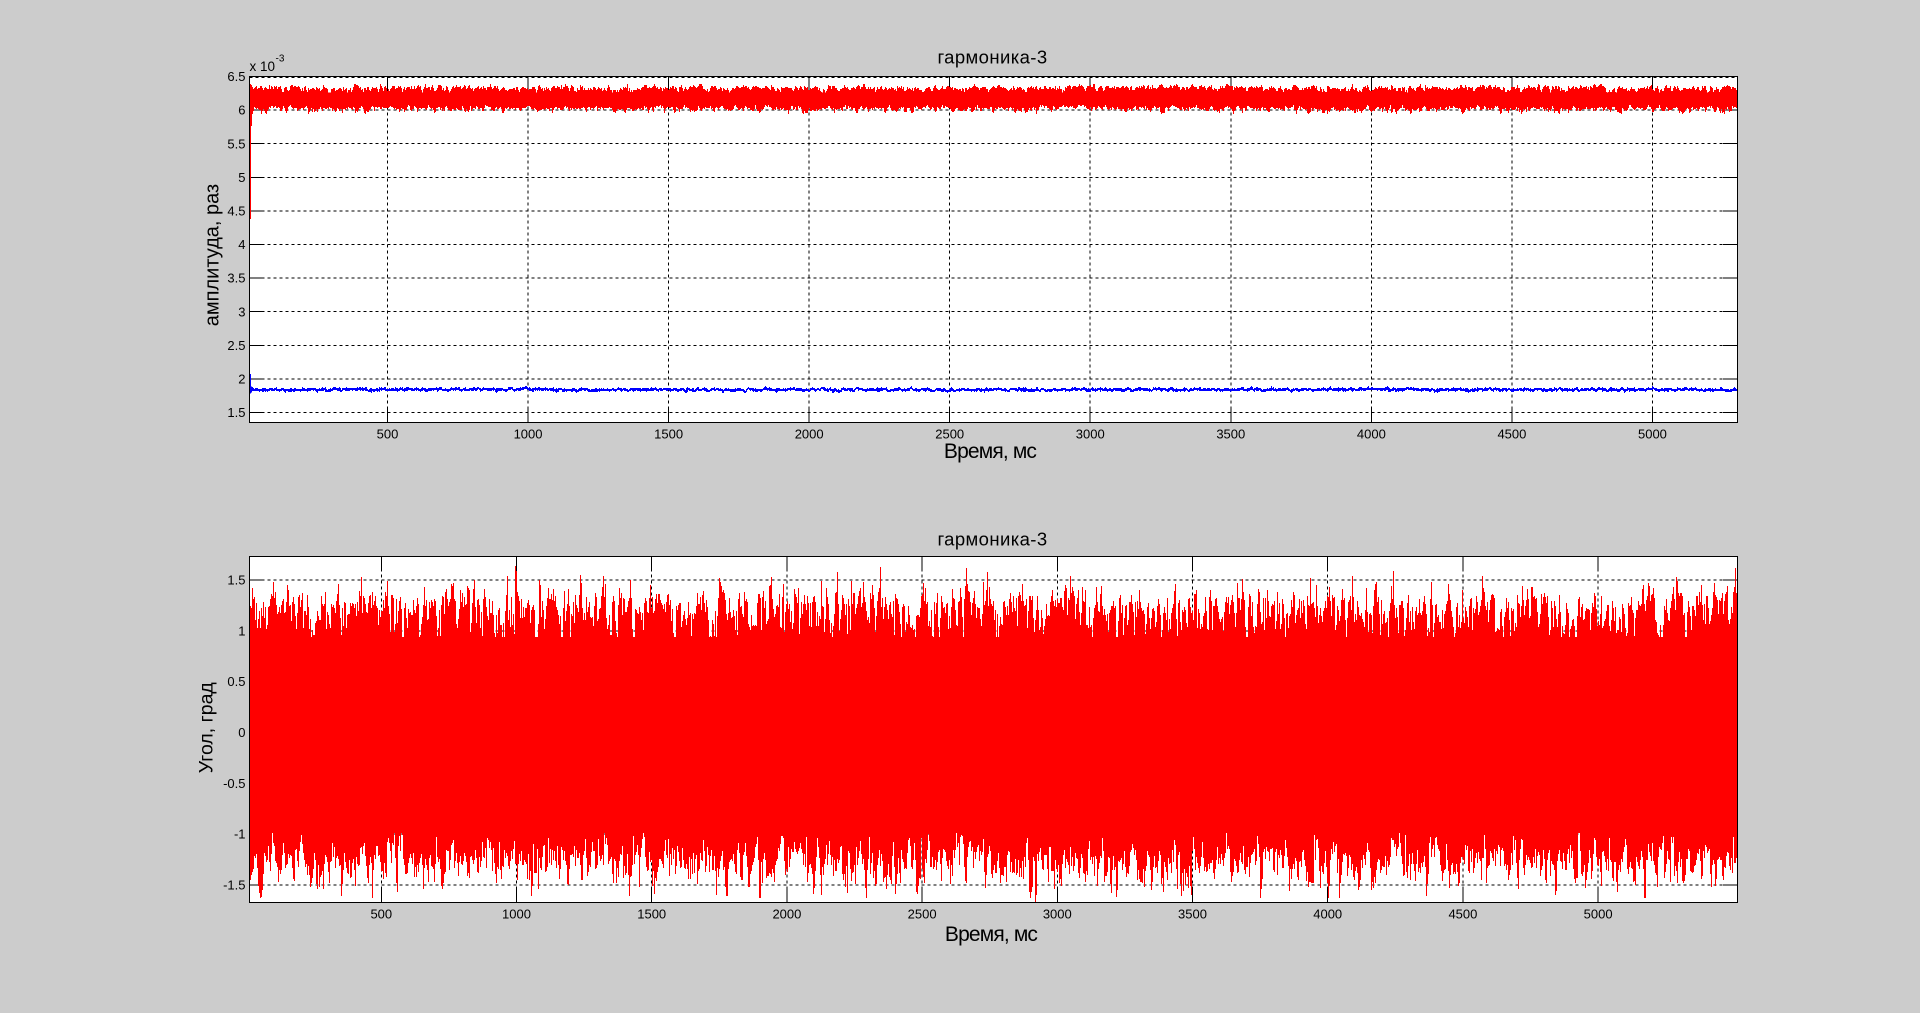 The width and height of the screenshot is (1920, 1013). I want to click on svg-text: 6, so click(241, 110).